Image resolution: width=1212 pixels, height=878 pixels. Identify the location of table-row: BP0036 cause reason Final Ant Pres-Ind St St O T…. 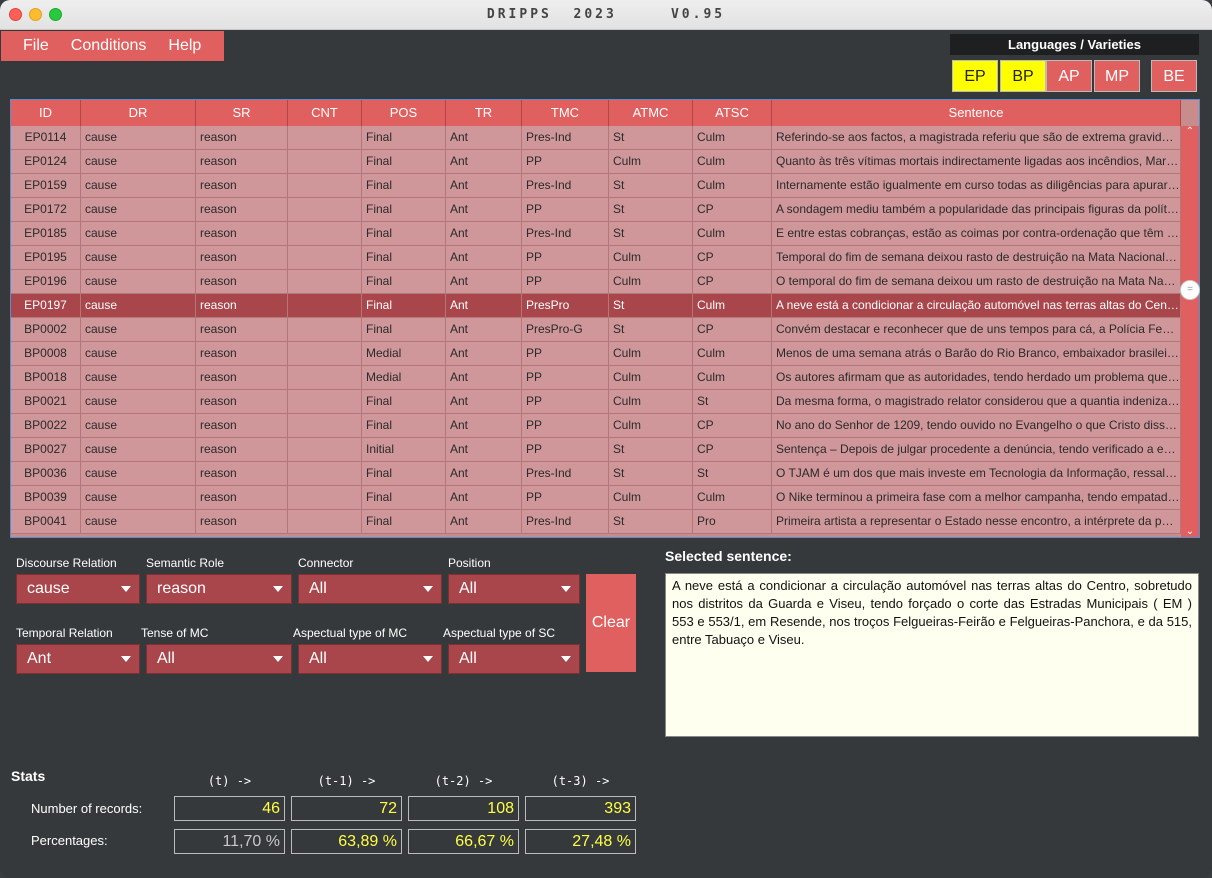
(596, 474).